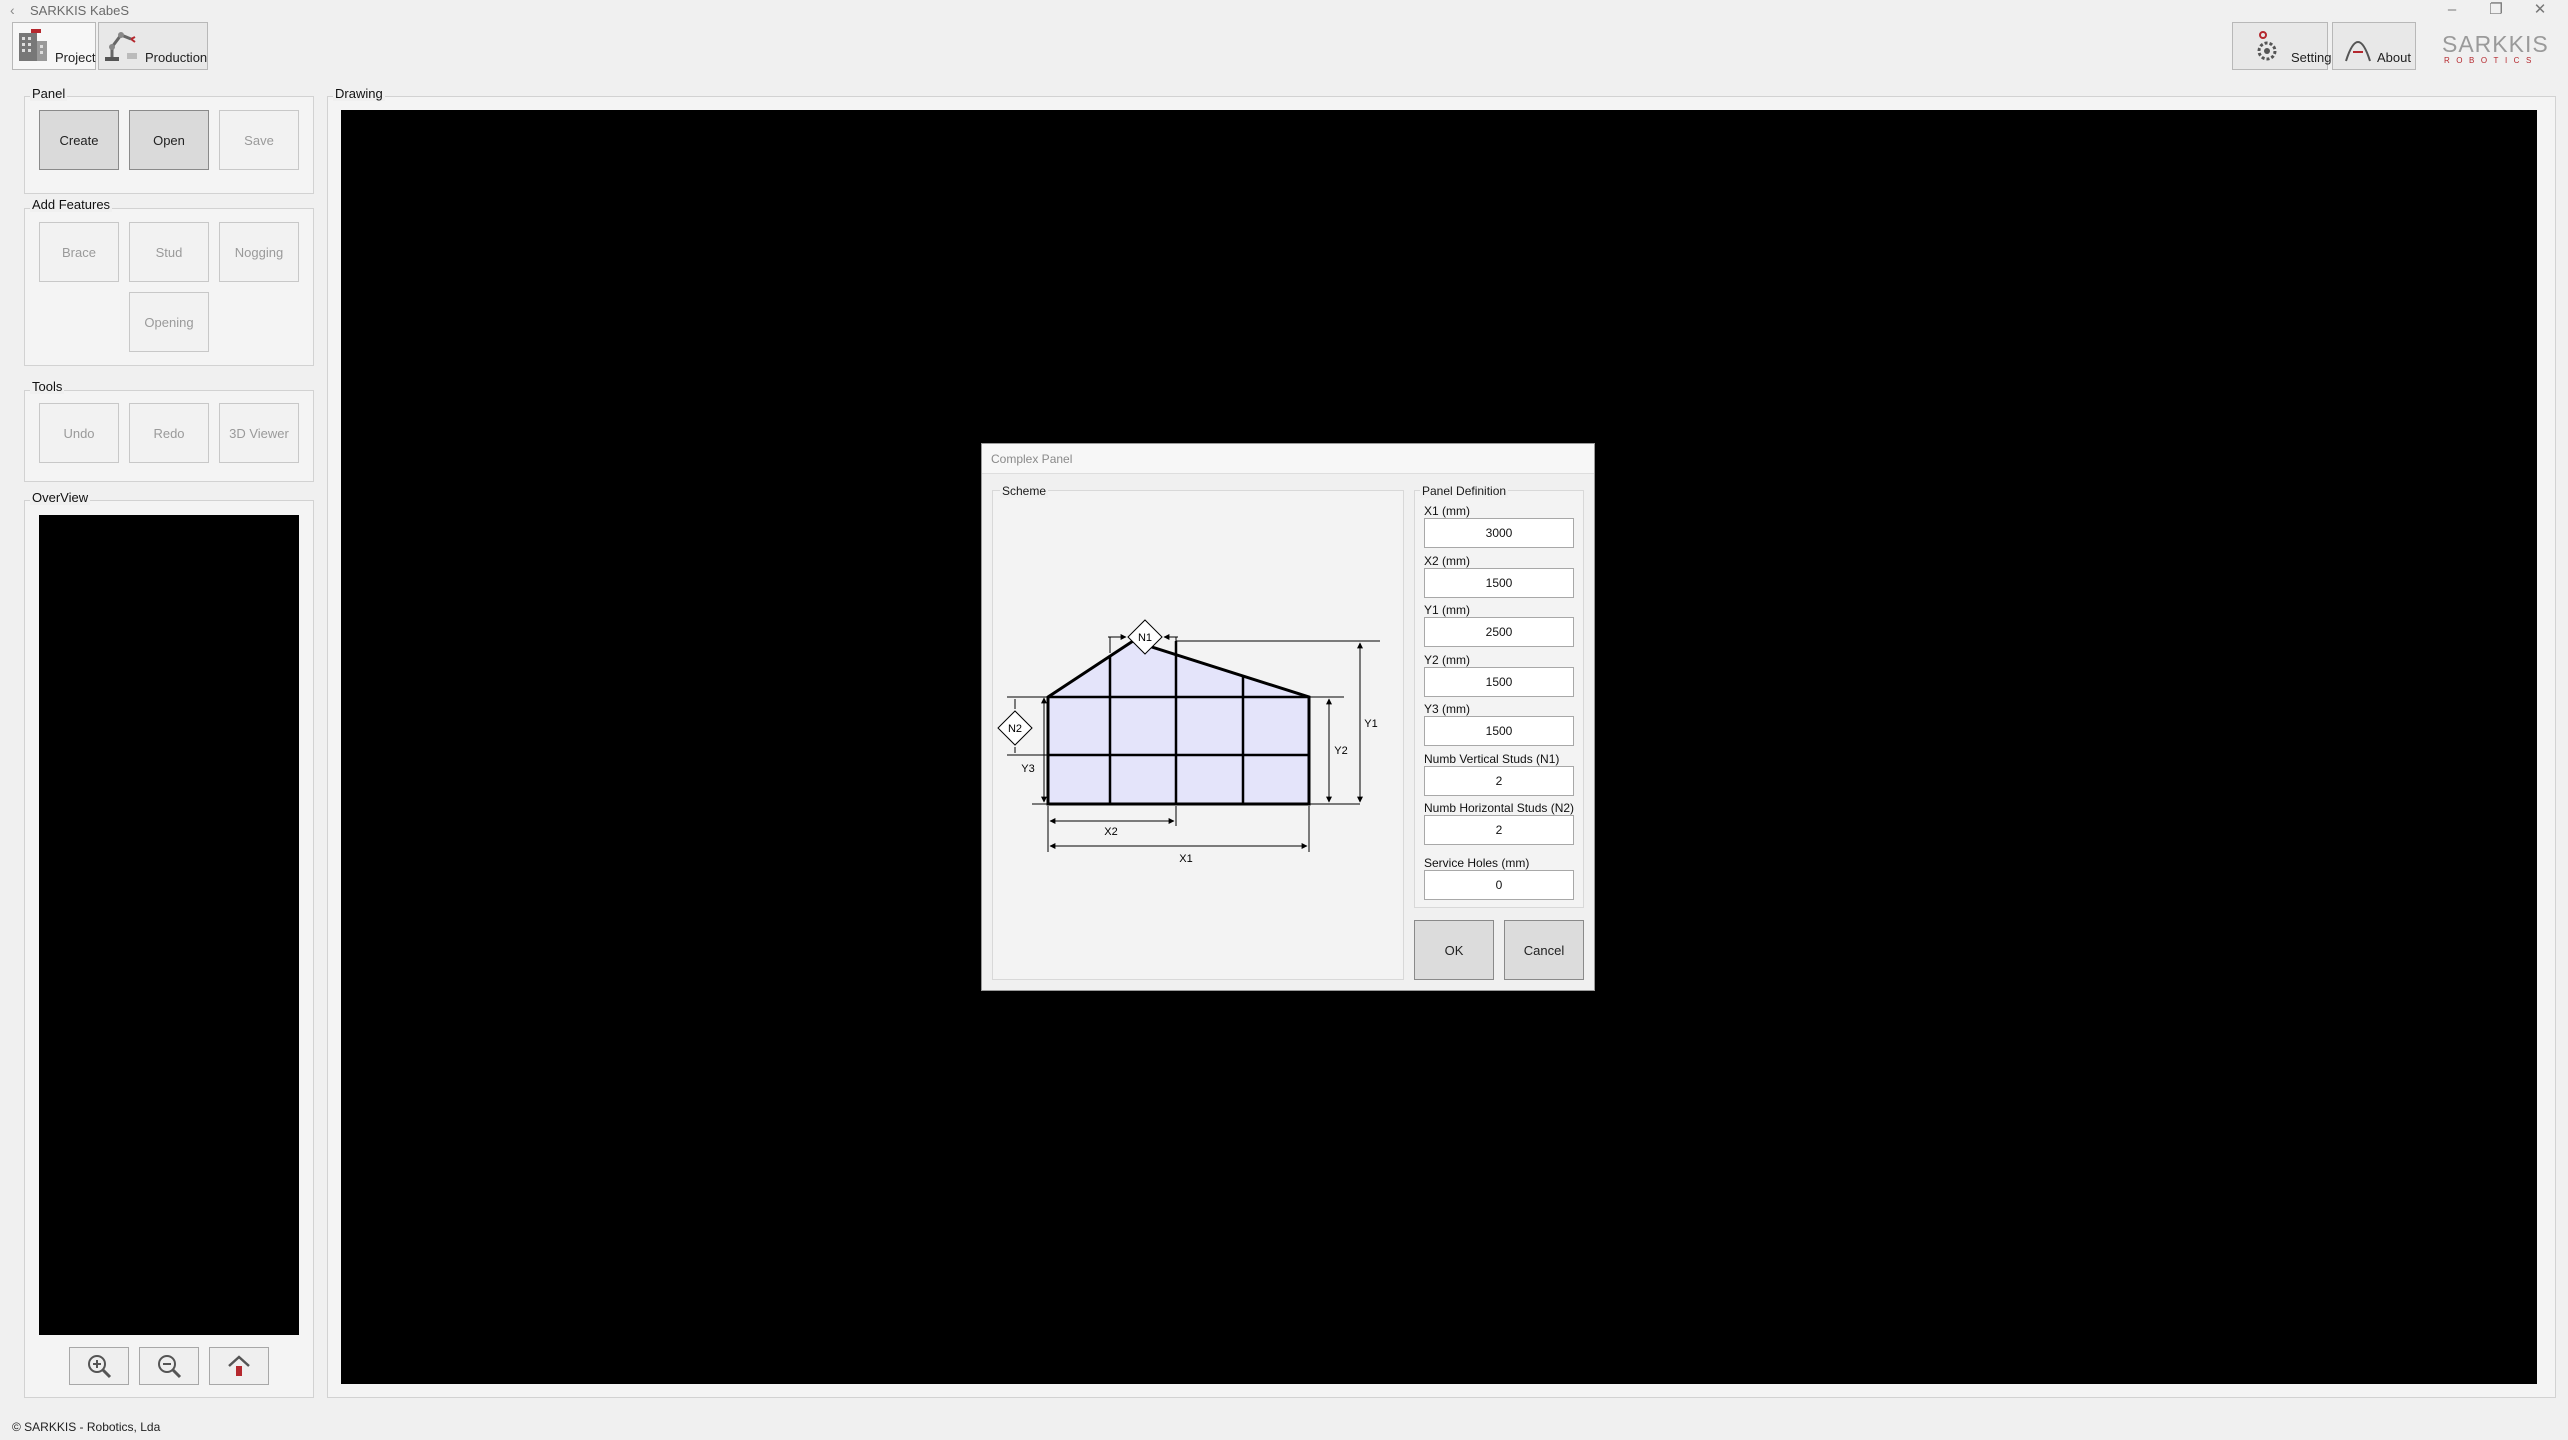 This screenshot has height=1440, width=2568. I want to click on zoom-out-button, so click(169, 1366).